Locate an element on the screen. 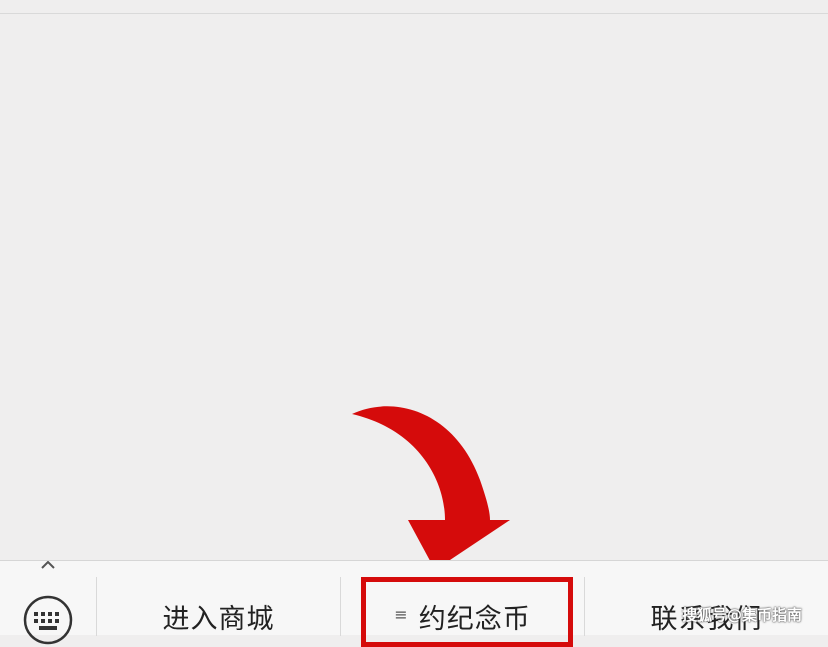 This screenshot has width=828, height=647. caret-up-icon is located at coordinates (48, 565).